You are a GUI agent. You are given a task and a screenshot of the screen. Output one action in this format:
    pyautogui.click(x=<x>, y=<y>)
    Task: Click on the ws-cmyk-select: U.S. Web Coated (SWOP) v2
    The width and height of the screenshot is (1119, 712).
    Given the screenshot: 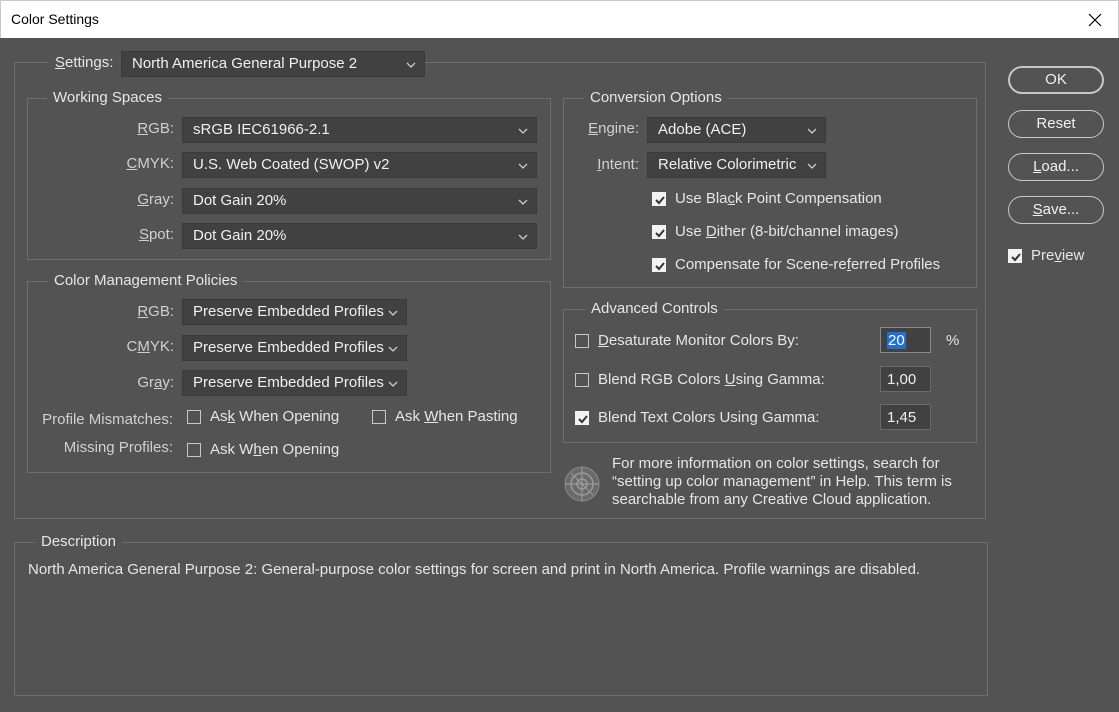 What is the action you would take?
    pyautogui.click(x=359, y=165)
    